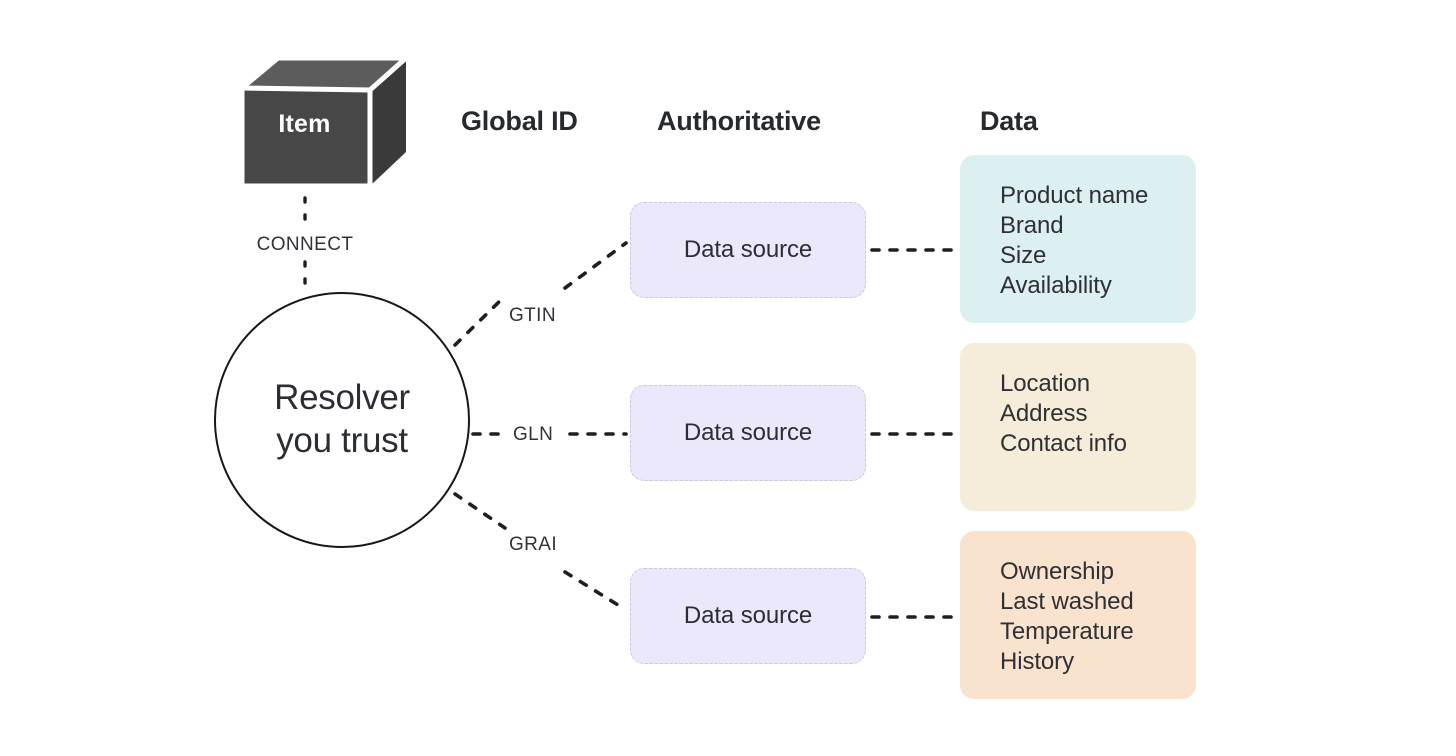  Describe the element at coordinates (533, 434) in the screenshot. I see `id-label-gln: GLN` at that location.